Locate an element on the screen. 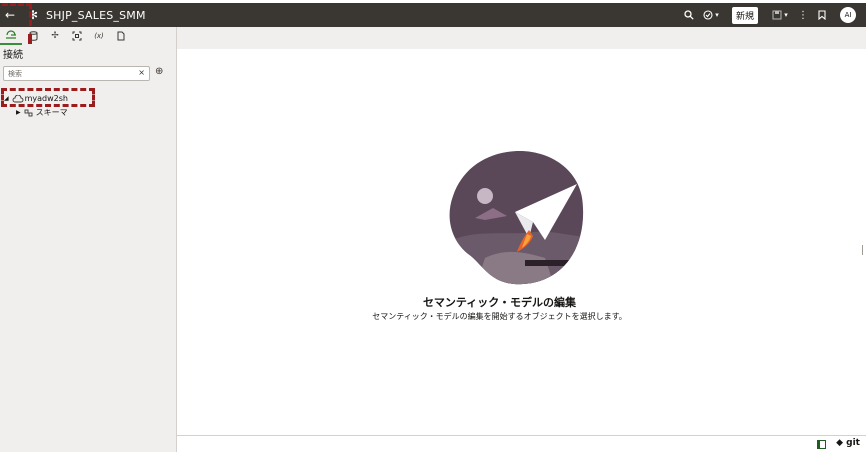 Image resolution: width=866 pixels, height=452 pixels. check-menu-button: ▾ is located at coordinates (711, 15).